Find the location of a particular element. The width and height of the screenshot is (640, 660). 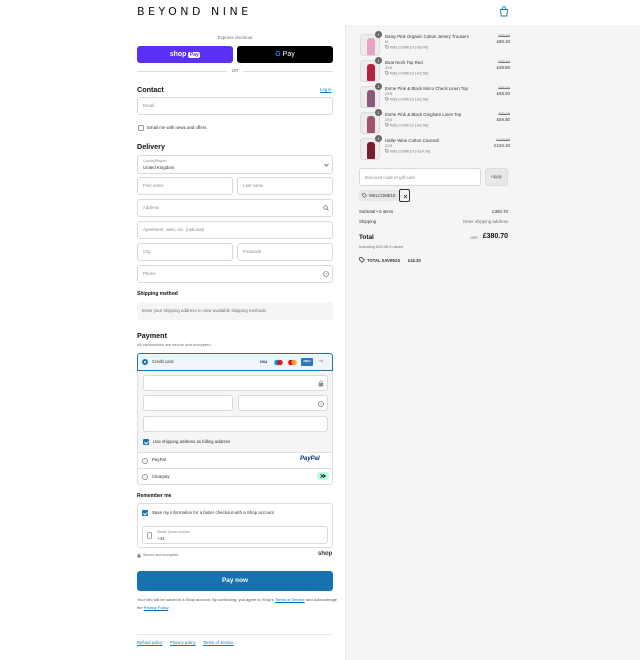

mobile-phone-field: Mobile phone number +44 is located at coordinates (235, 535).